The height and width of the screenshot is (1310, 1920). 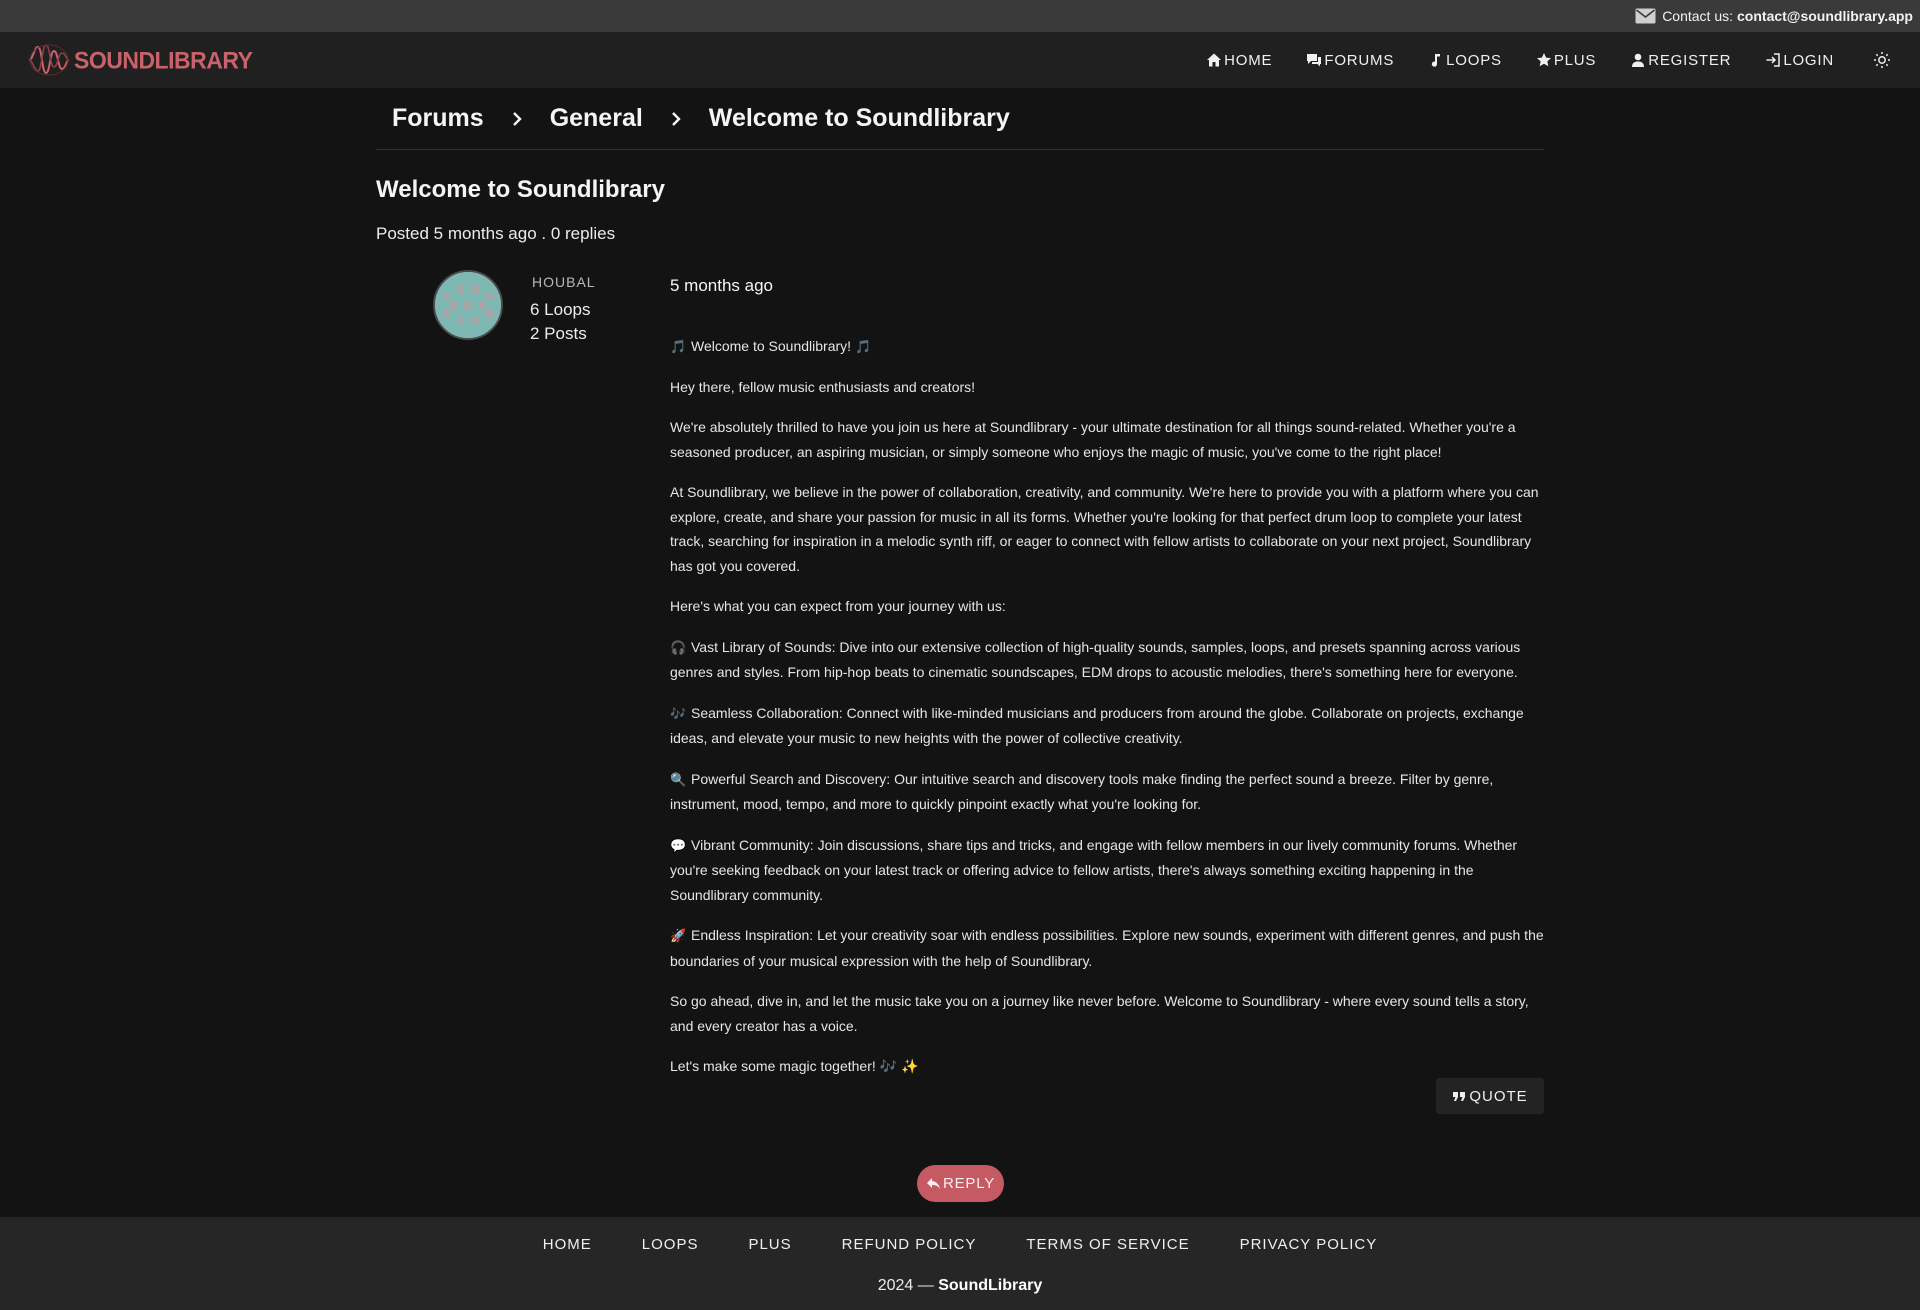 I want to click on nav-plus: PLUS, so click(x=1566, y=60).